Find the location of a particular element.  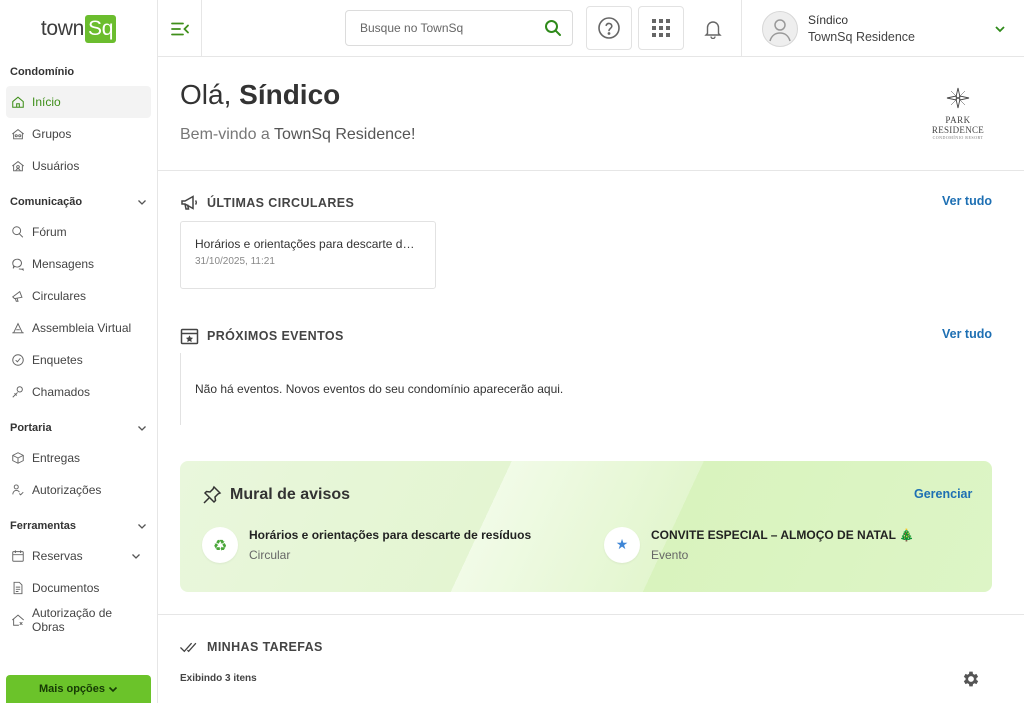

home-icon is located at coordinates (18, 102).